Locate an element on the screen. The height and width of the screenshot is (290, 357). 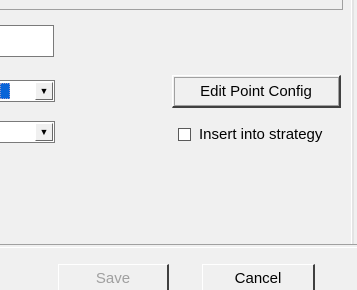
insert-into-strategy-checkbox is located at coordinates (184, 134).